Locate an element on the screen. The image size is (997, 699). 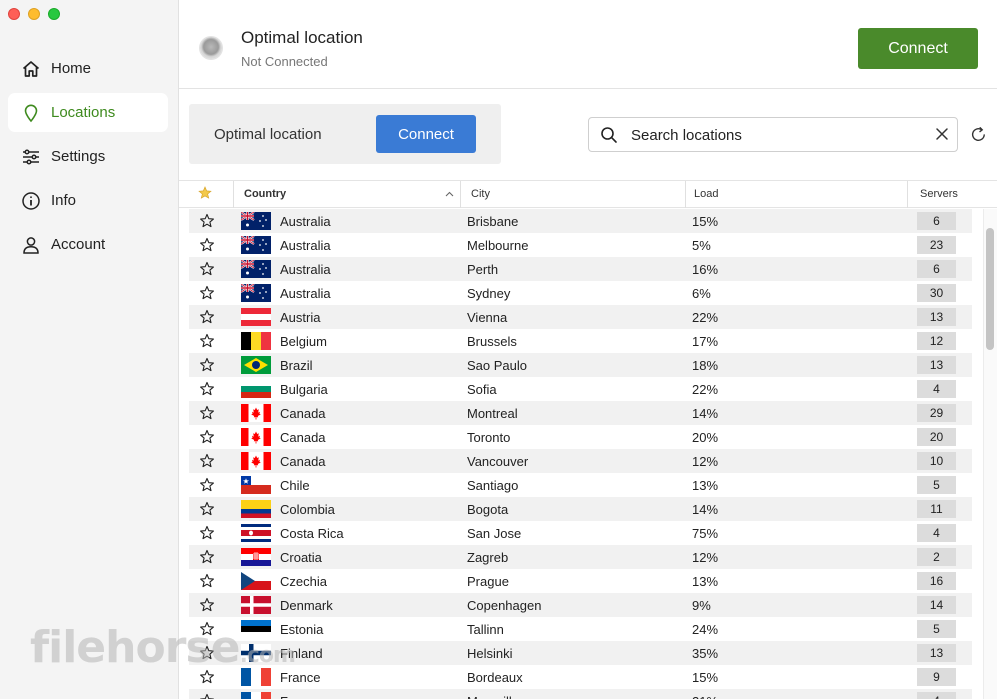
country-cell: Croatia is located at coordinates (301, 557).